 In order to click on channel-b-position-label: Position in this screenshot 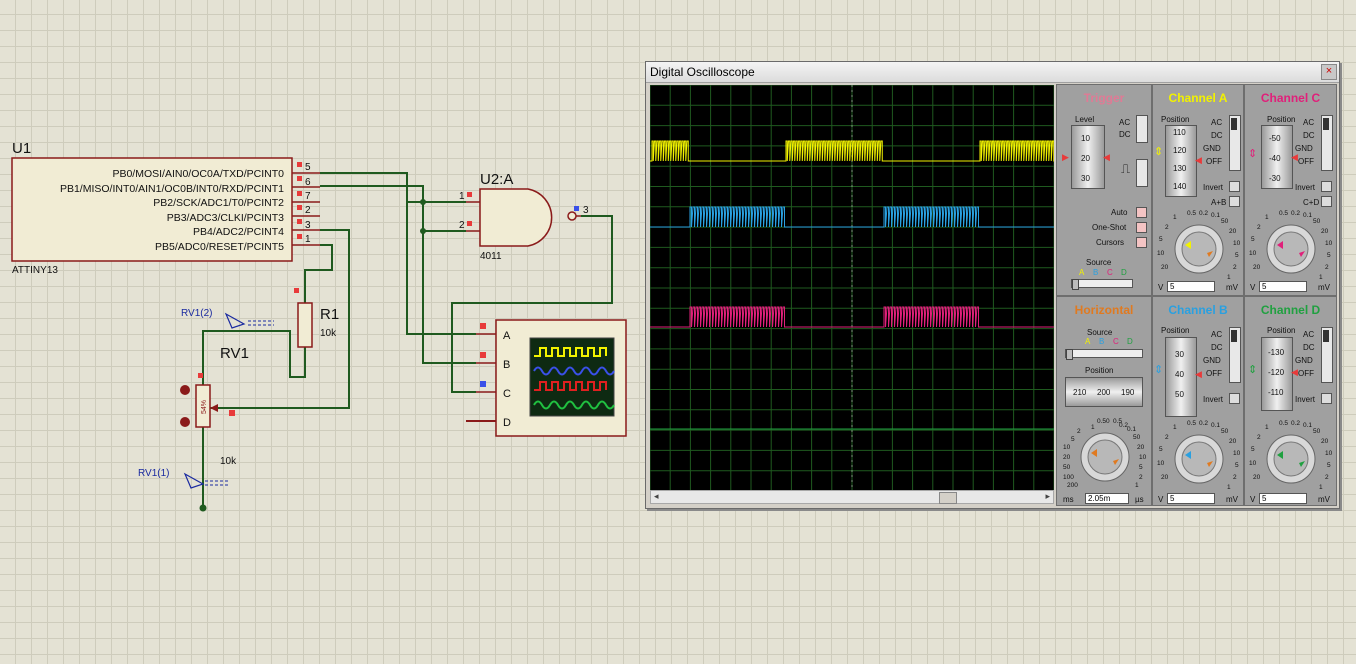, I will do `click(1175, 330)`.